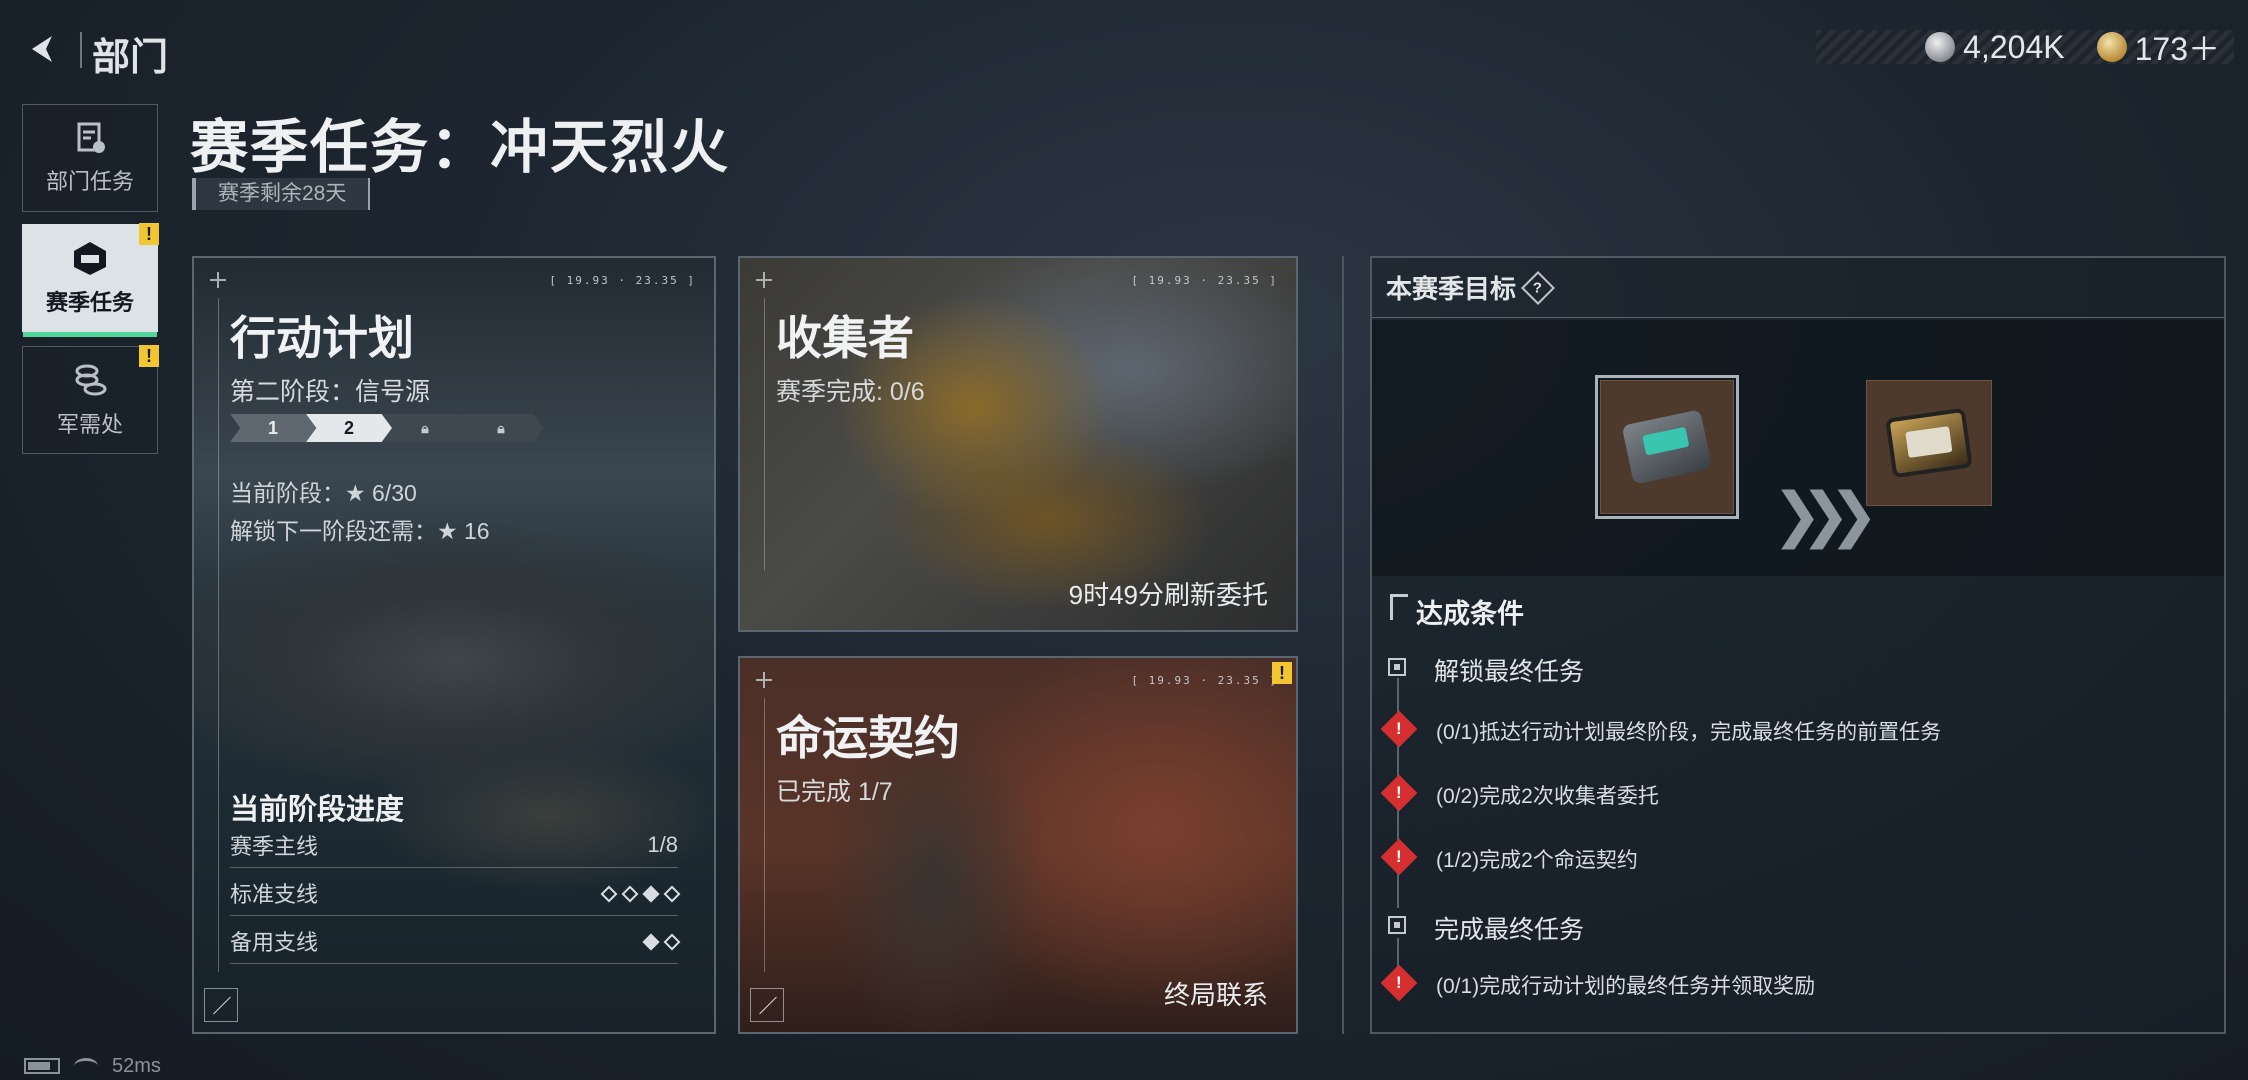 The height and width of the screenshot is (1080, 2248). What do you see at coordinates (1626, 986) in the screenshot?
I see `requirement-text: (0/1)完成行动计划的最终任务并领取奖励` at bounding box center [1626, 986].